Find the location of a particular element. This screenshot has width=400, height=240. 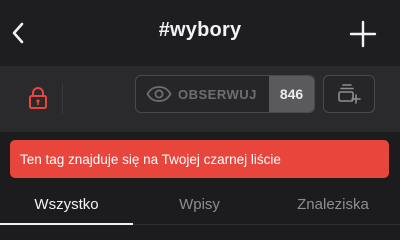

add-to-list-button is located at coordinates (349, 94).